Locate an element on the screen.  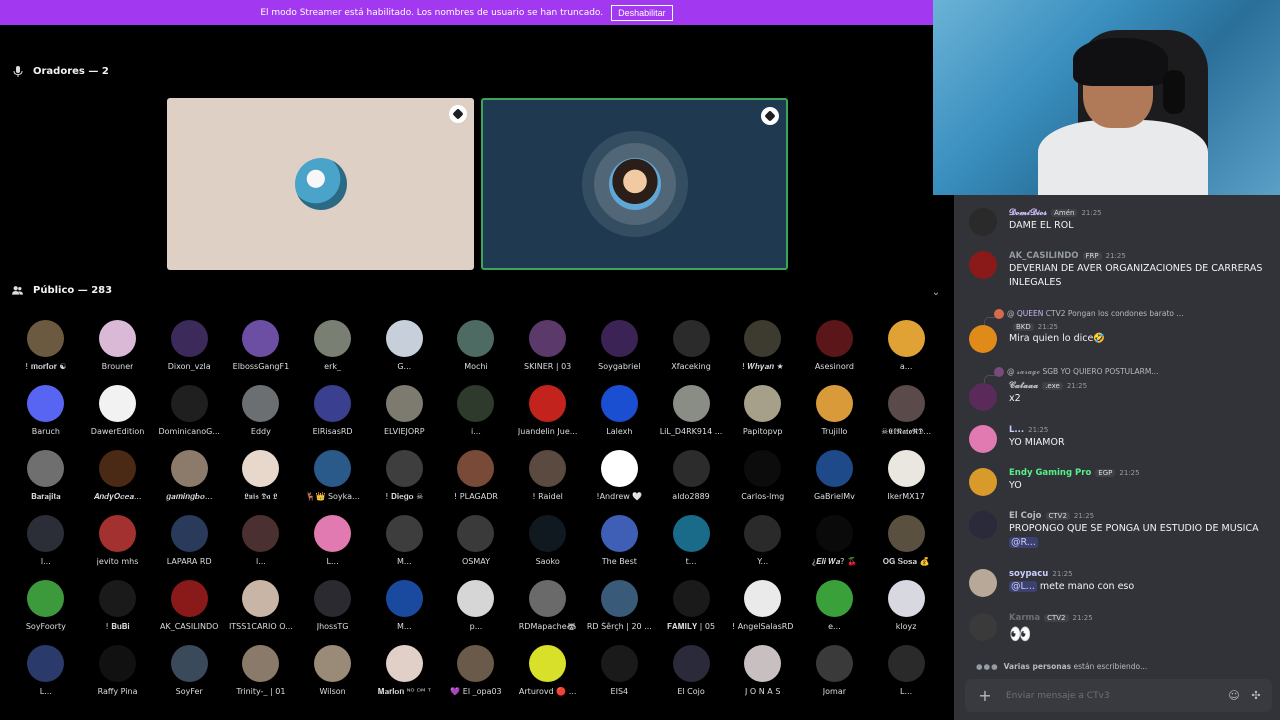
audience-member: kloyz is located at coordinates (906, 607).